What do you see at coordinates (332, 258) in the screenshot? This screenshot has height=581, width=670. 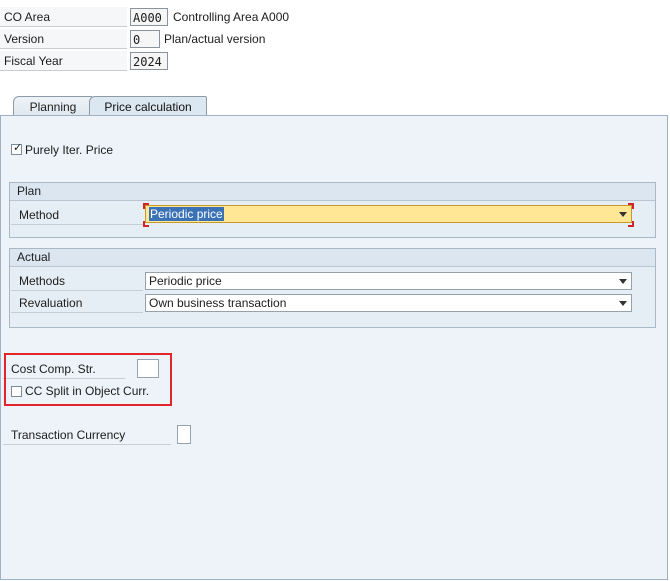 I see `actual-group-title: Actual` at bounding box center [332, 258].